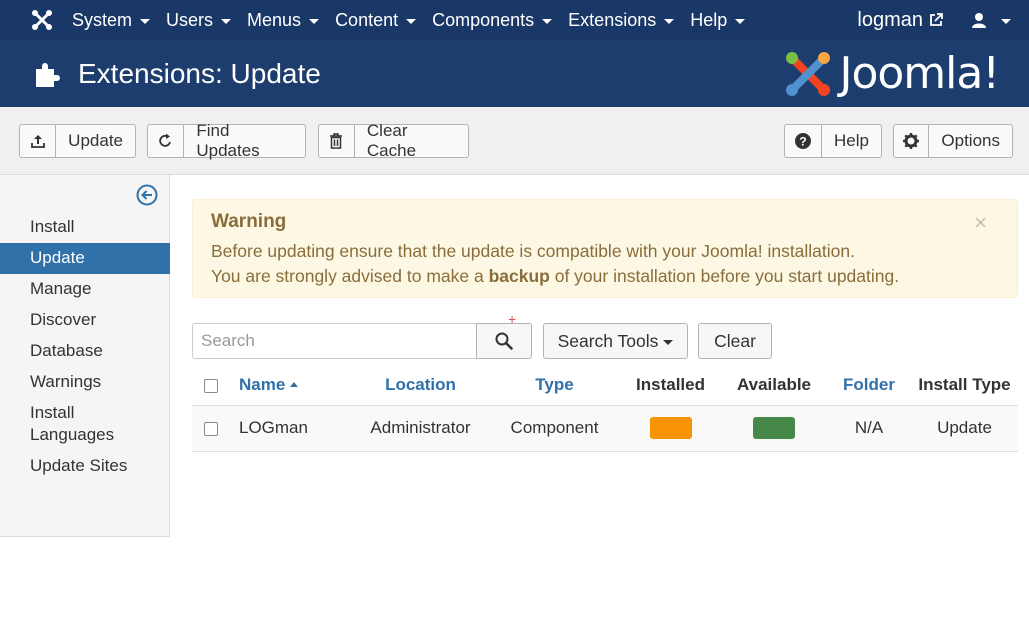  What do you see at coordinates (612, 19) in the screenshot?
I see `menu-extensions-label: Extensions` at bounding box center [612, 19].